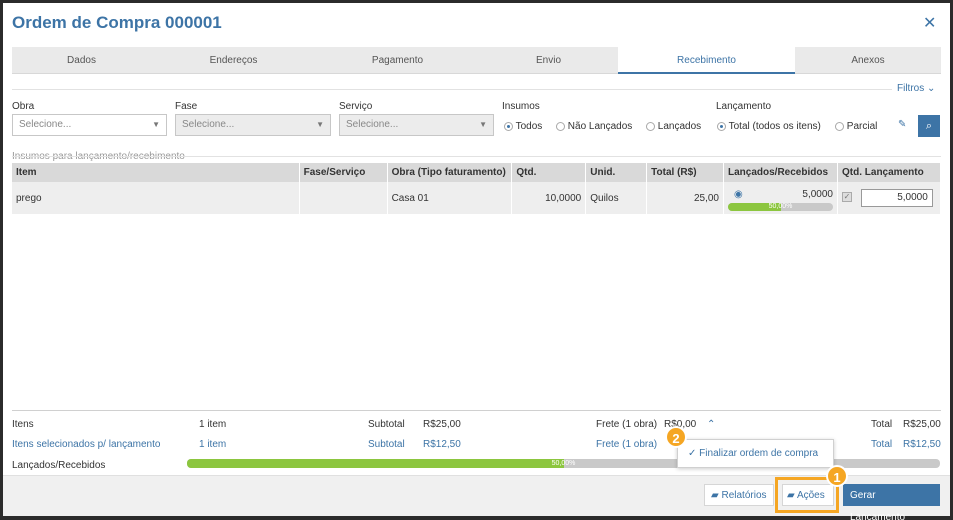 Image resolution: width=953 pixels, height=520 pixels. What do you see at coordinates (213, 424) in the screenshot?
I see `itens-value: 1 item` at bounding box center [213, 424].